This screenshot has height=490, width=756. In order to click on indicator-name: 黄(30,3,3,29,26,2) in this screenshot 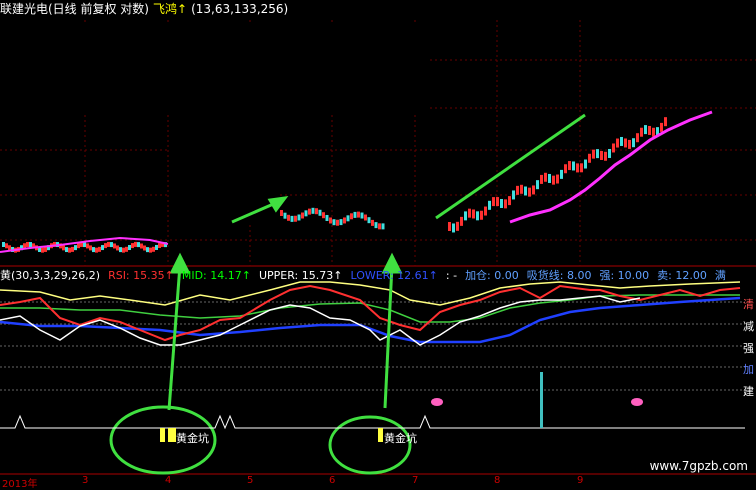, I will do `click(50, 275)`.